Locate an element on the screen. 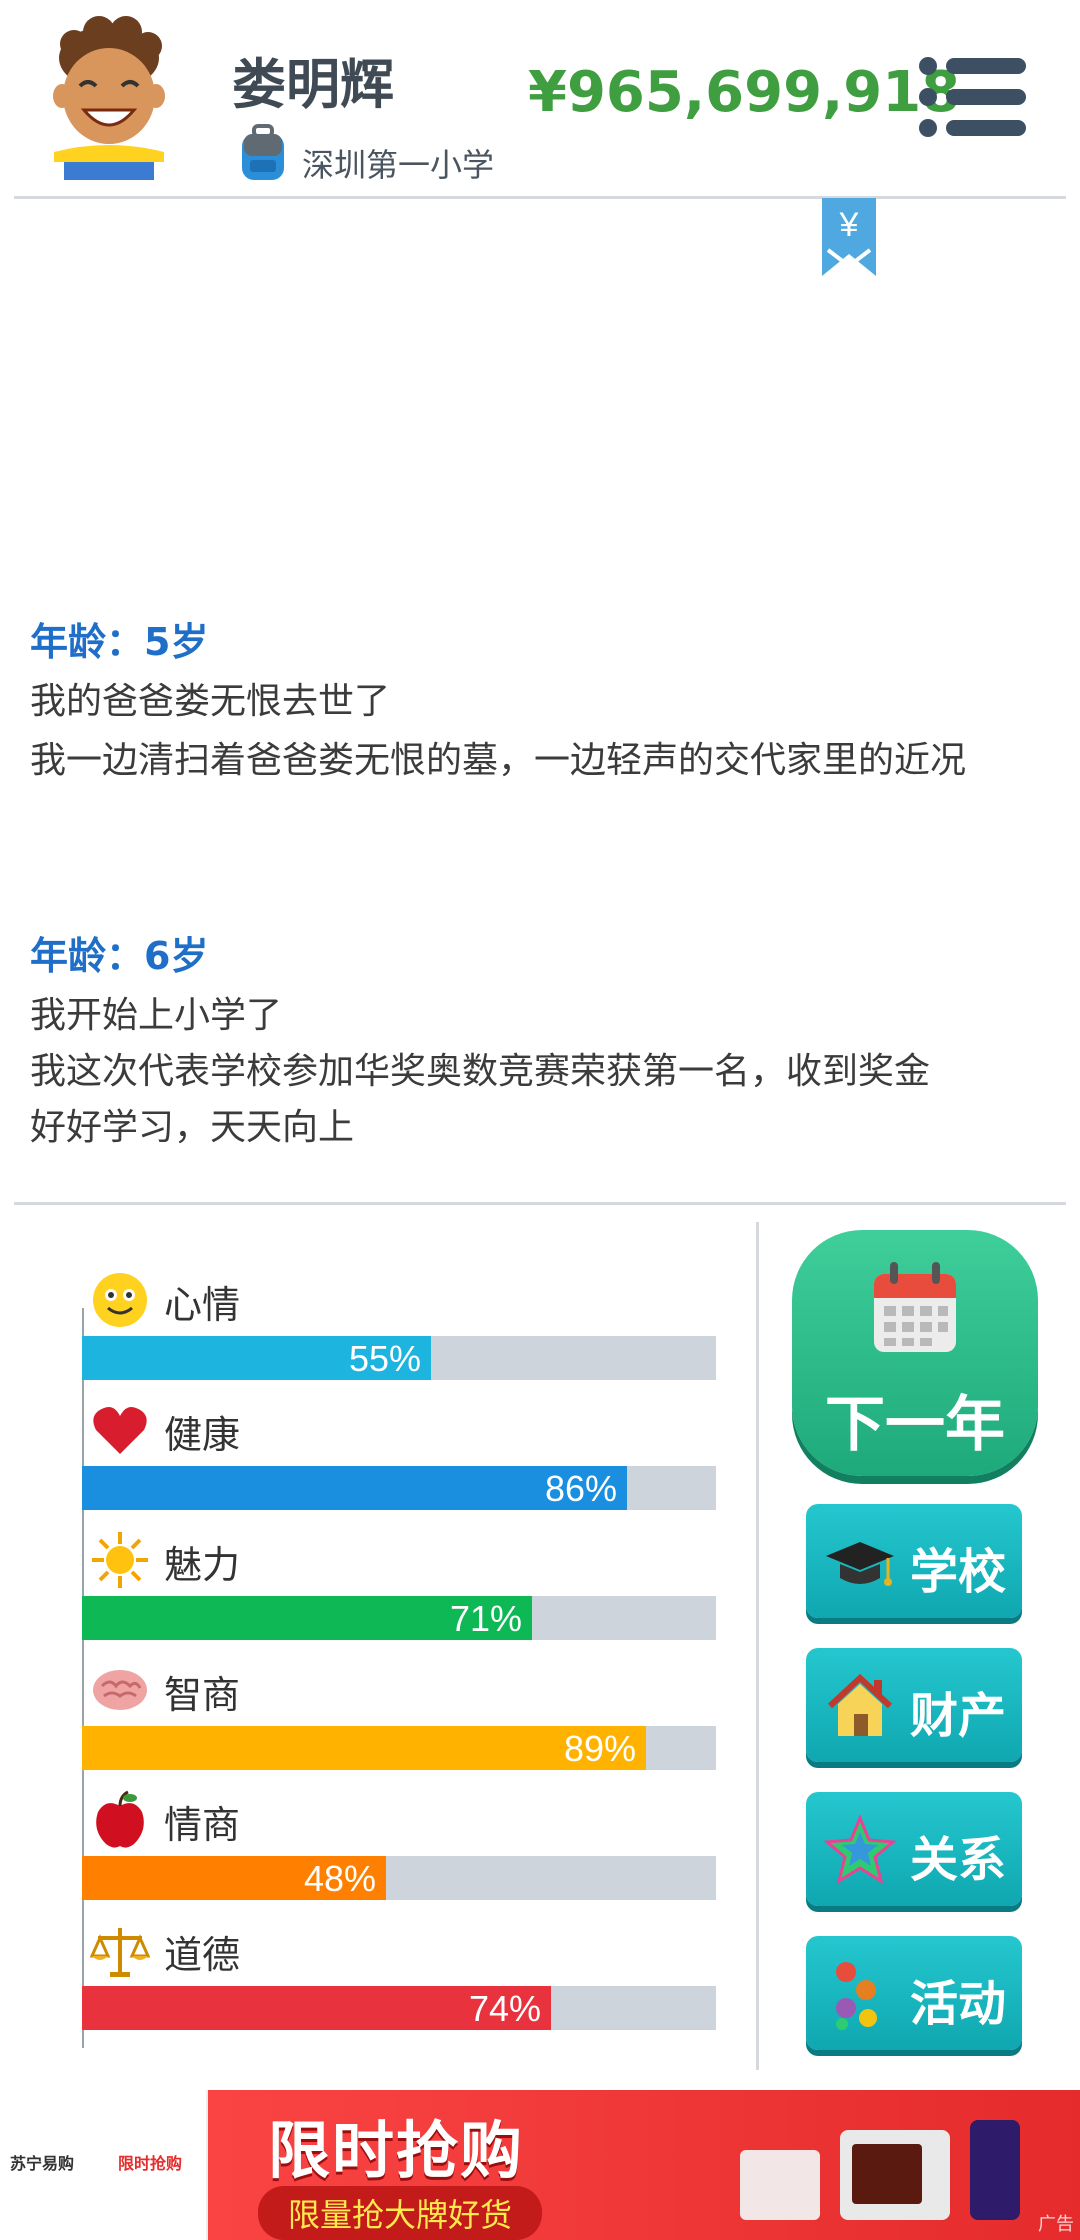  panel-divider is located at coordinates (757, 1646).